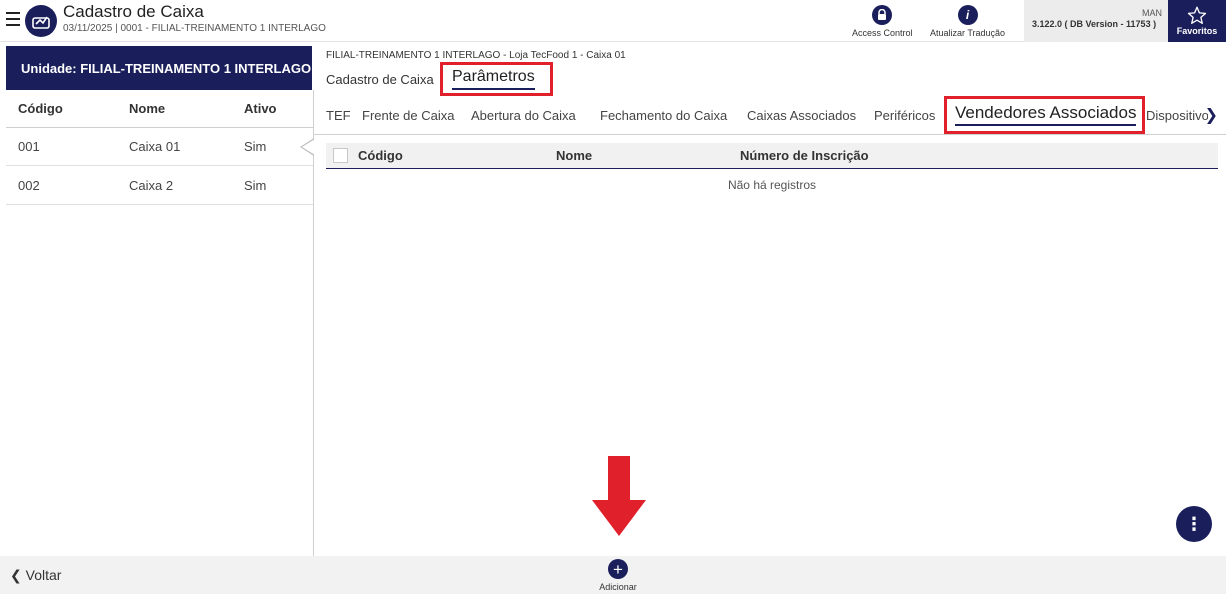 This screenshot has width=1226, height=594. What do you see at coordinates (1177, 115) in the screenshot?
I see `subtab-dispositivos: Dispositivos` at bounding box center [1177, 115].